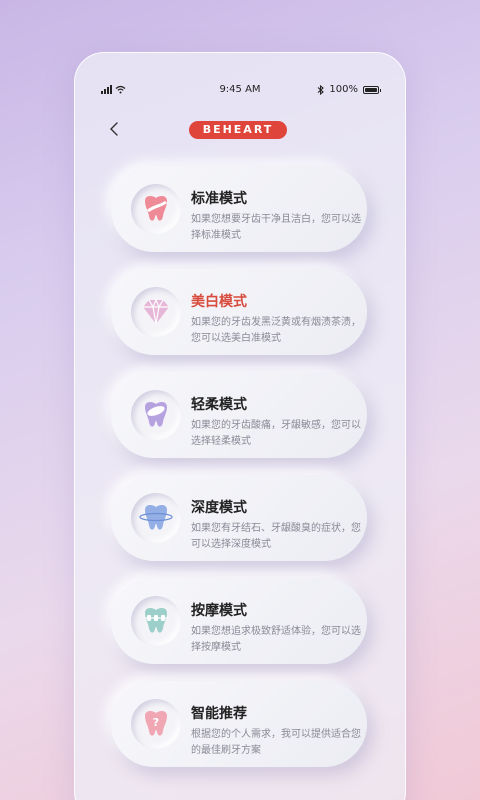 The height and width of the screenshot is (800, 480). I want to click on mode-card: 标准模式如果您想要牙齿干净且洁白，您可以选择标准模式, so click(239, 209).